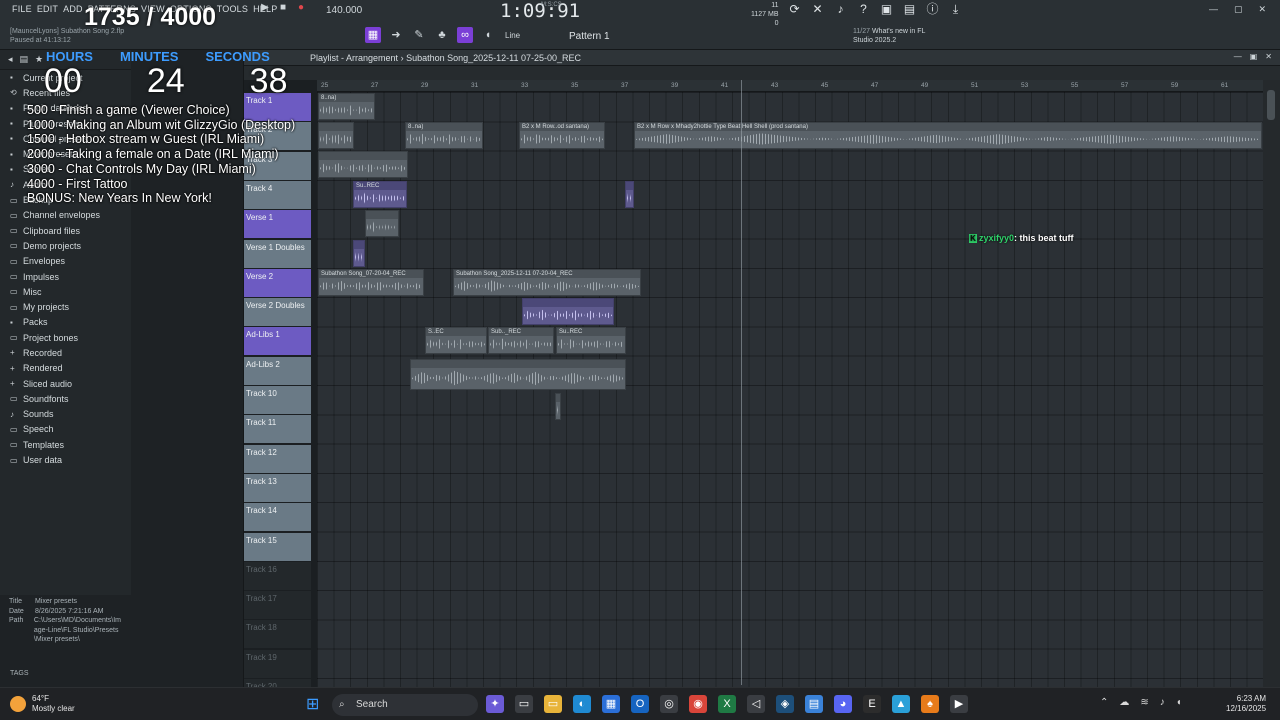  What do you see at coordinates (380, 194) in the screenshot?
I see `audio-clip: Su..REC` at bounding box center [380, 194].